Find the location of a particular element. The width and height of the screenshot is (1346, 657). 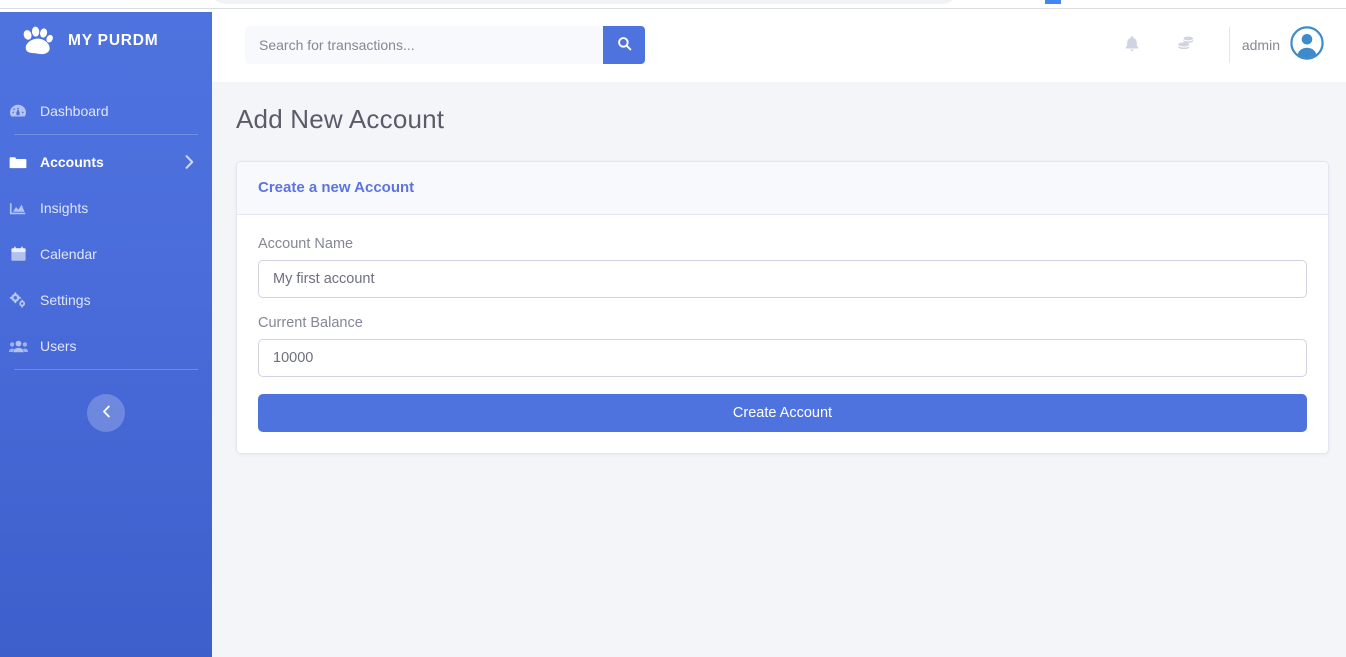

card-header: Create a new Account is located at coordinates (782, 188).